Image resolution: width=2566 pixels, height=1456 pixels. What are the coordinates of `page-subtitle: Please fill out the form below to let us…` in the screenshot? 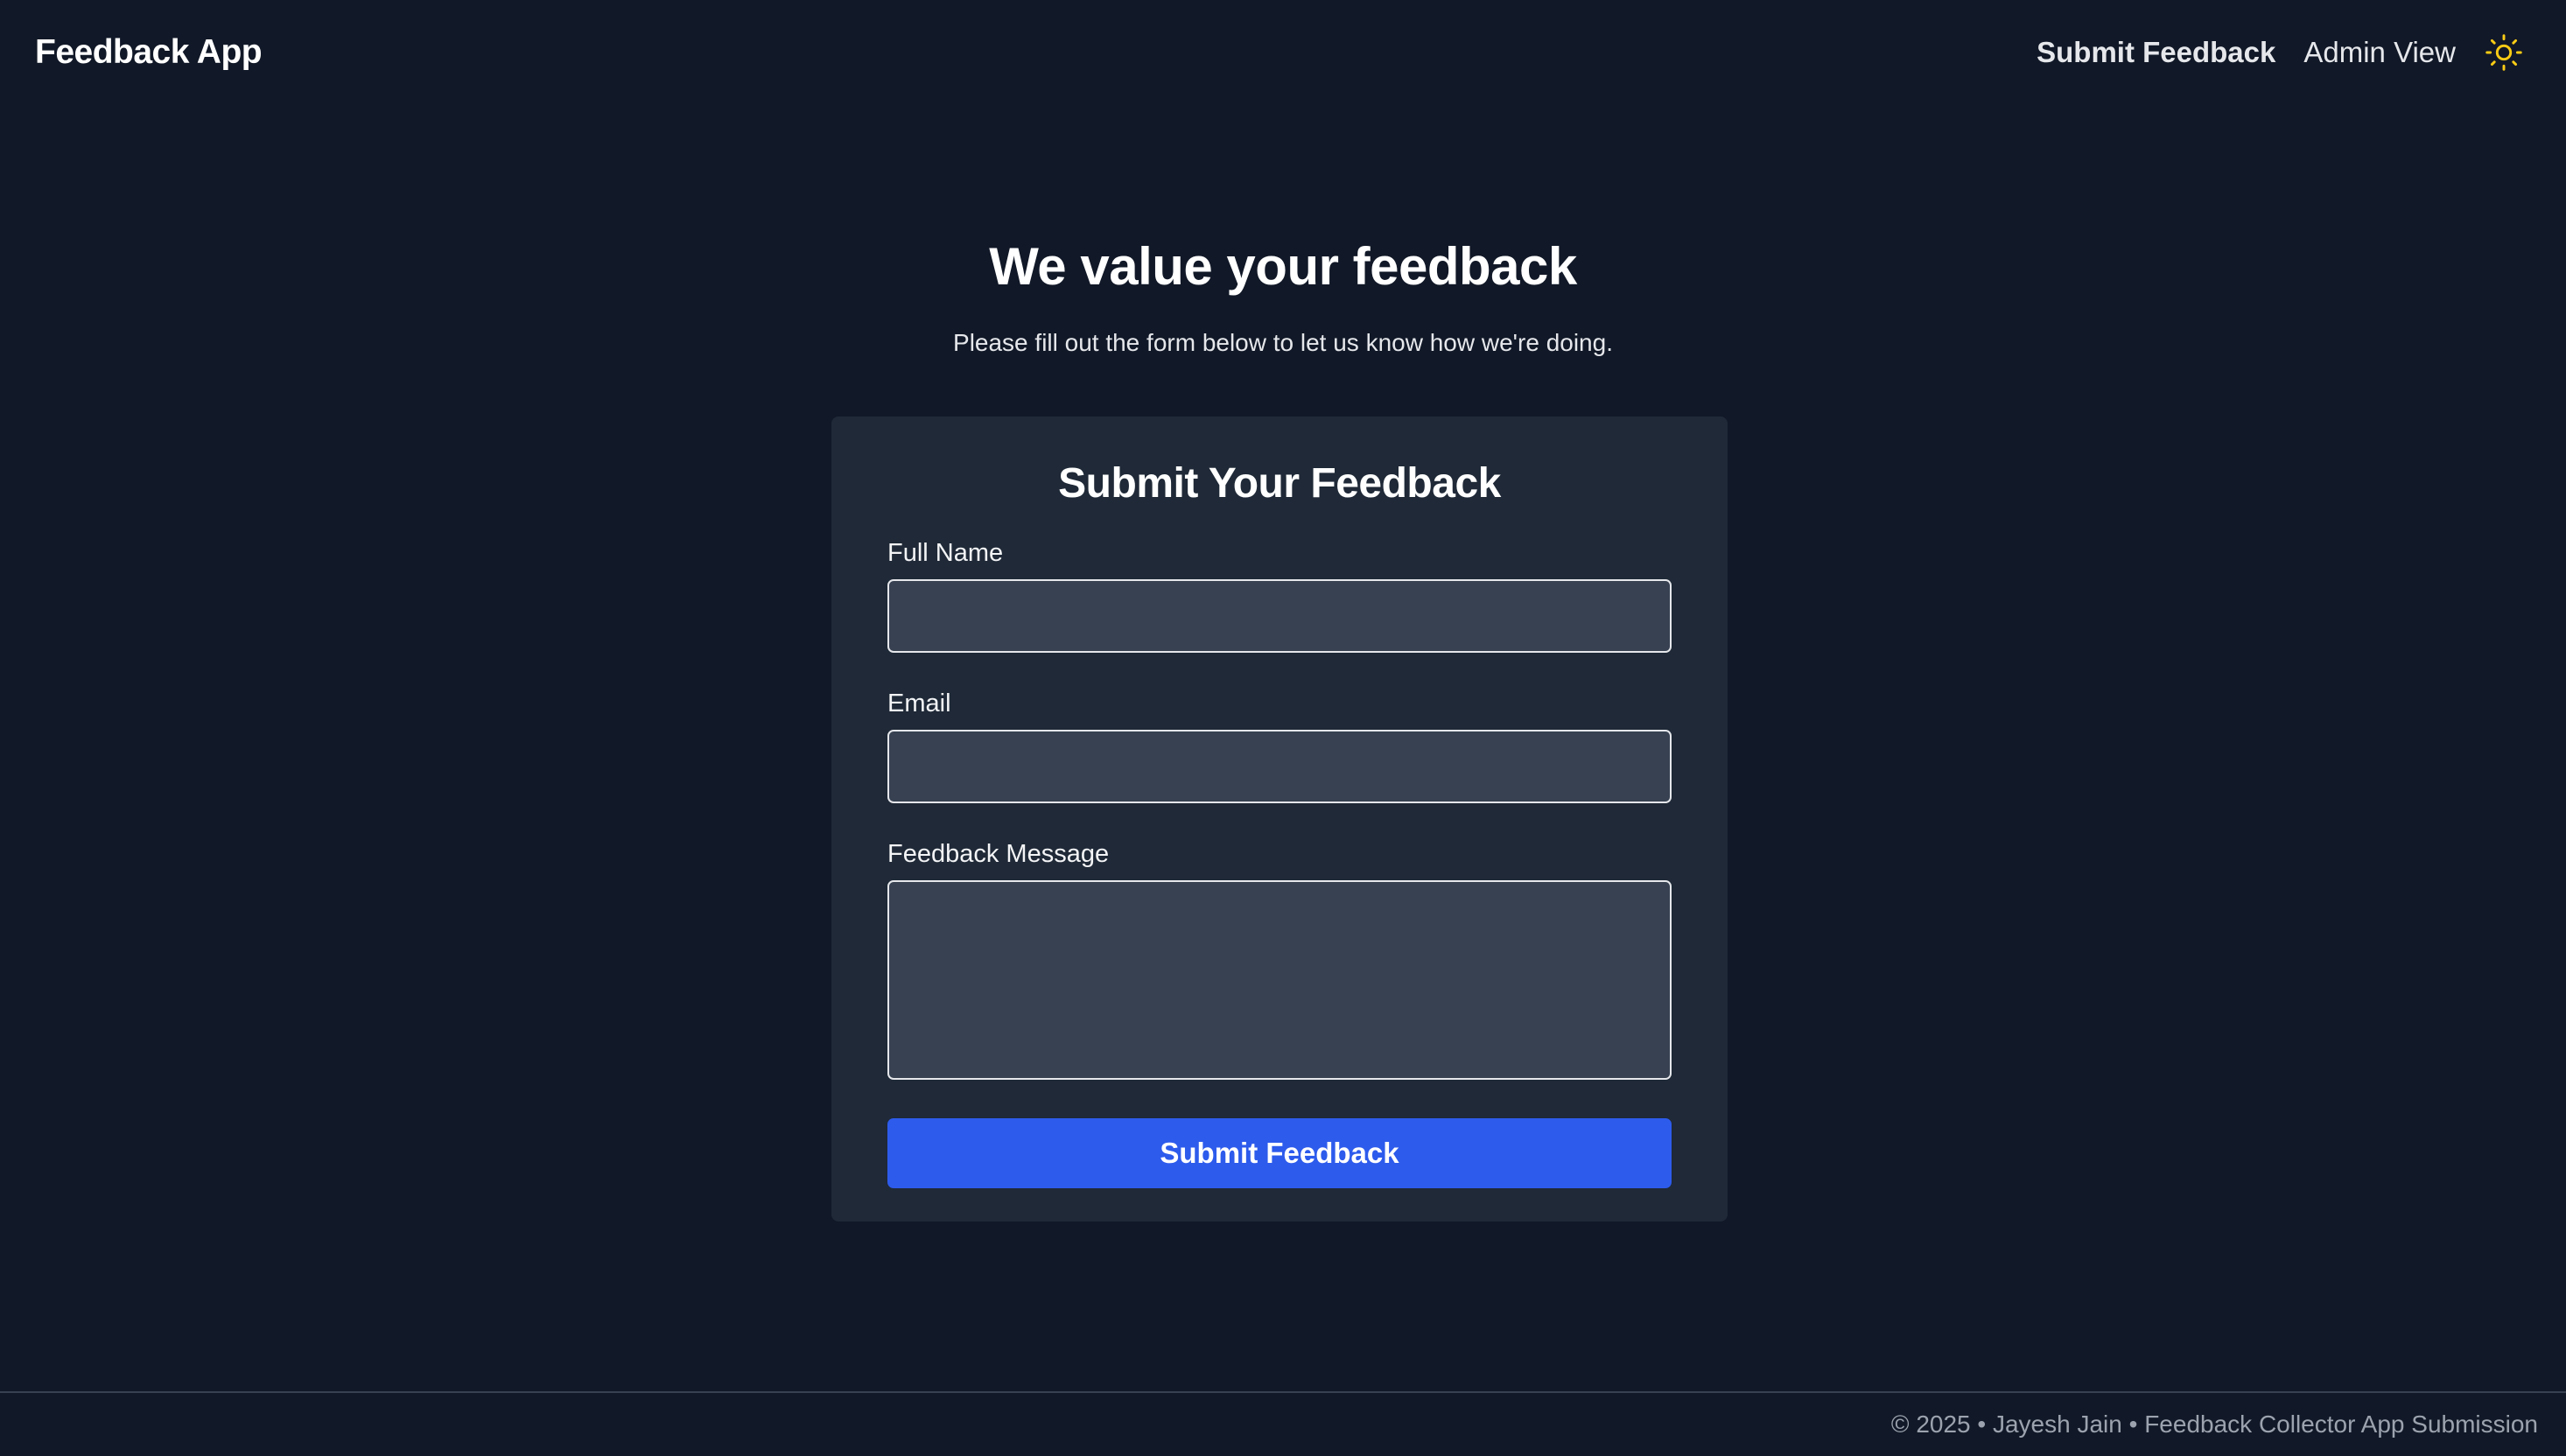 It's located at (1283, 342).